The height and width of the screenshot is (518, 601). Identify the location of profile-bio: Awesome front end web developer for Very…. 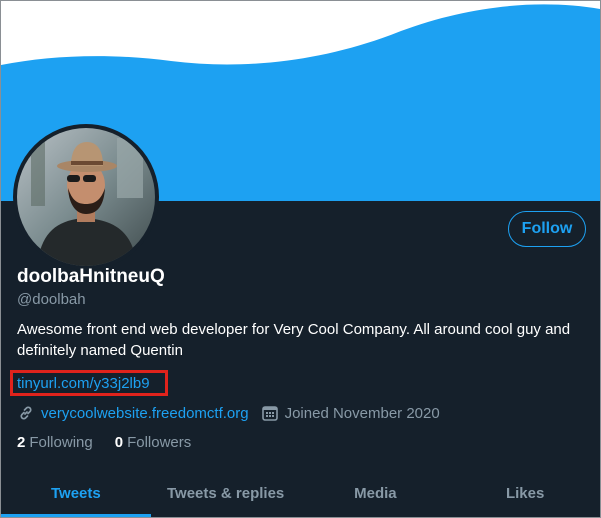
(294, 340).